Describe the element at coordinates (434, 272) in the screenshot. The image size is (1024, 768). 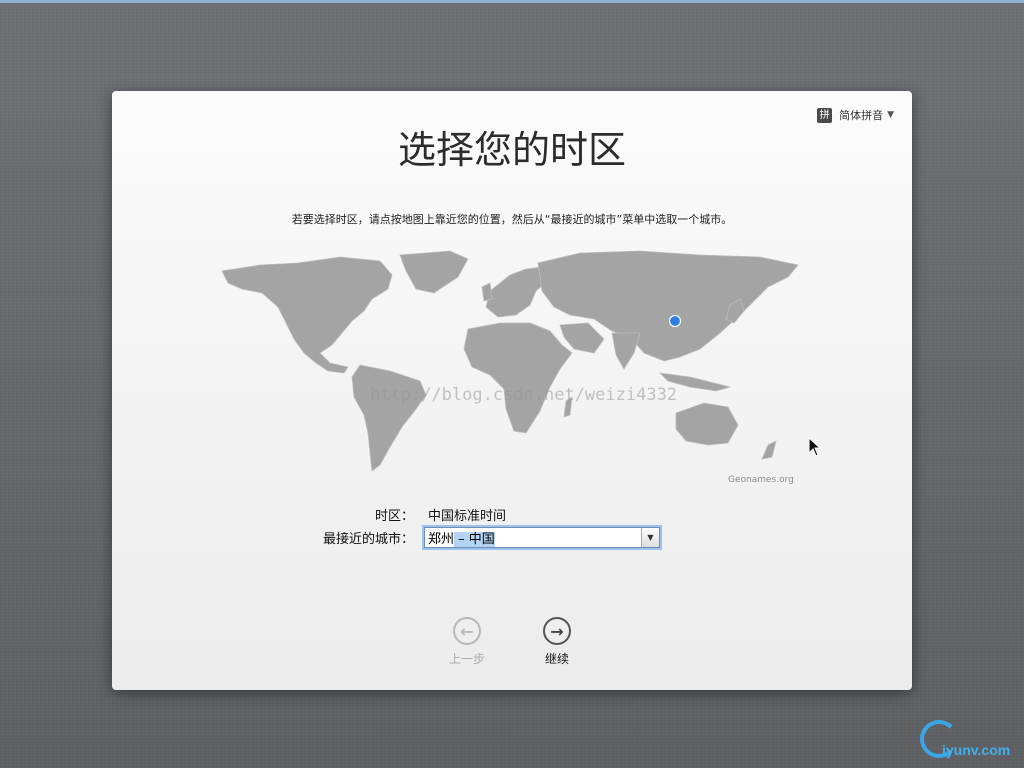
I see `map-greenland` at that location.